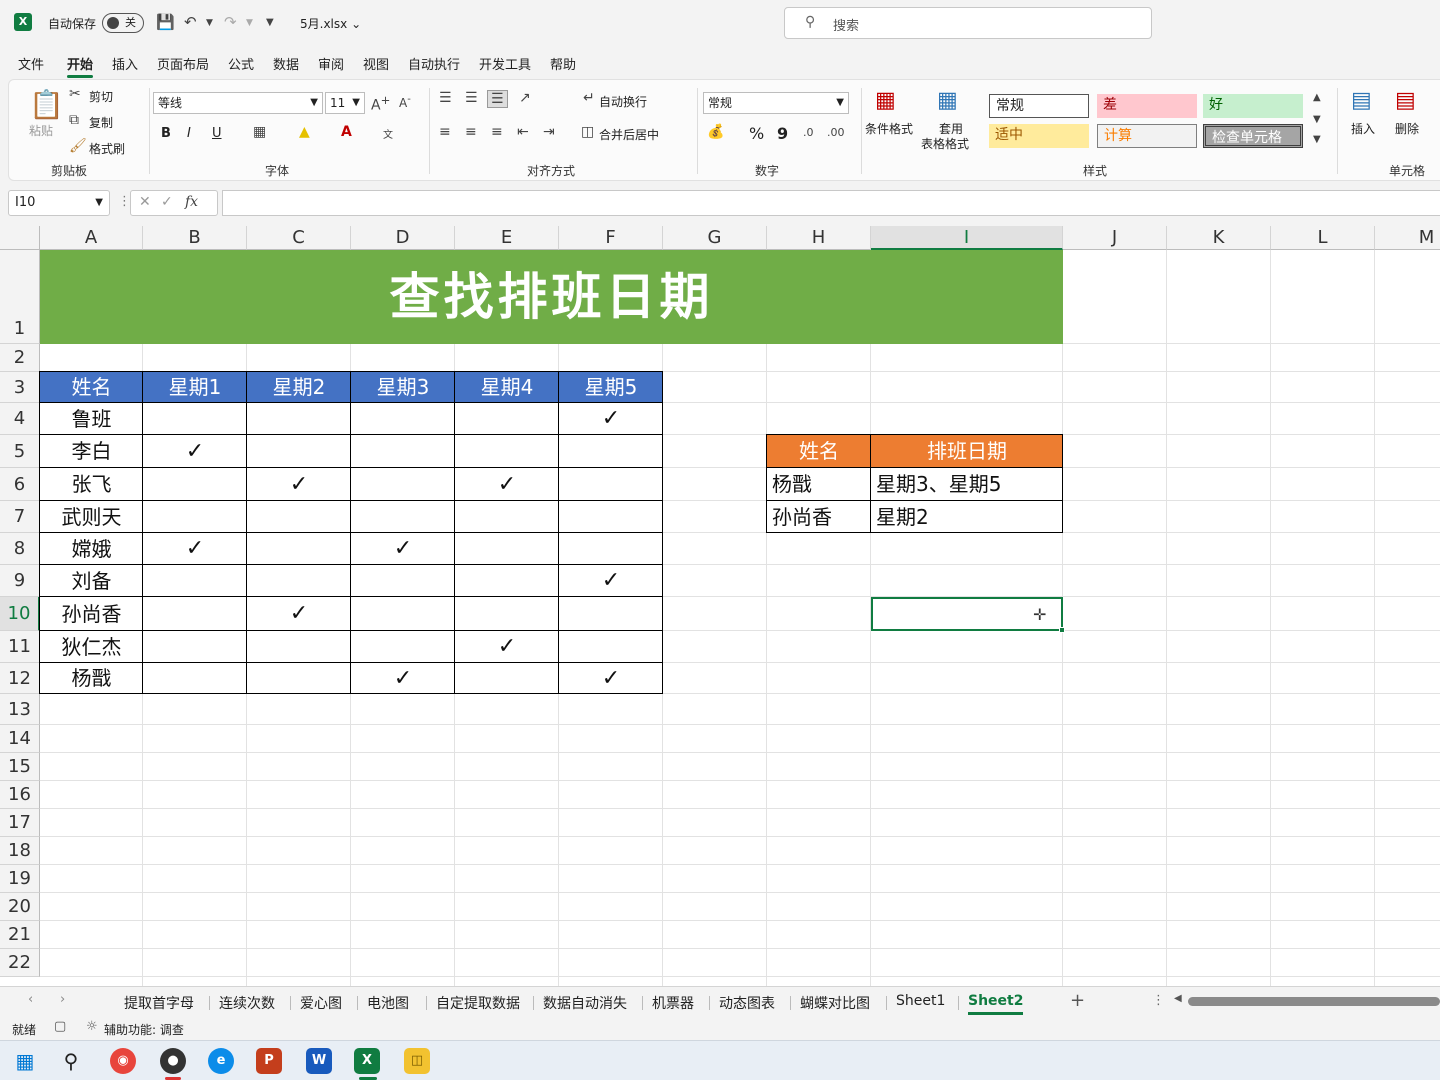  What do you see at coordinates (525, 98) in the screenshot?
I see `orientation-icon: ↗` at bounding box center [525, 98].